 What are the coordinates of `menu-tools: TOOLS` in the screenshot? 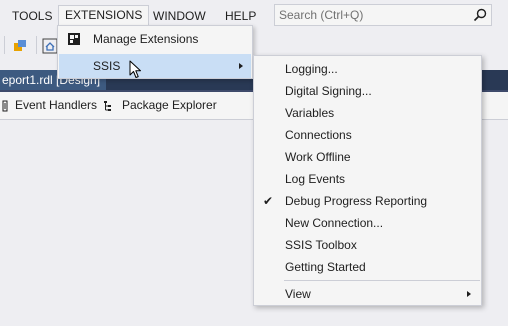 It's located at (32, 16).